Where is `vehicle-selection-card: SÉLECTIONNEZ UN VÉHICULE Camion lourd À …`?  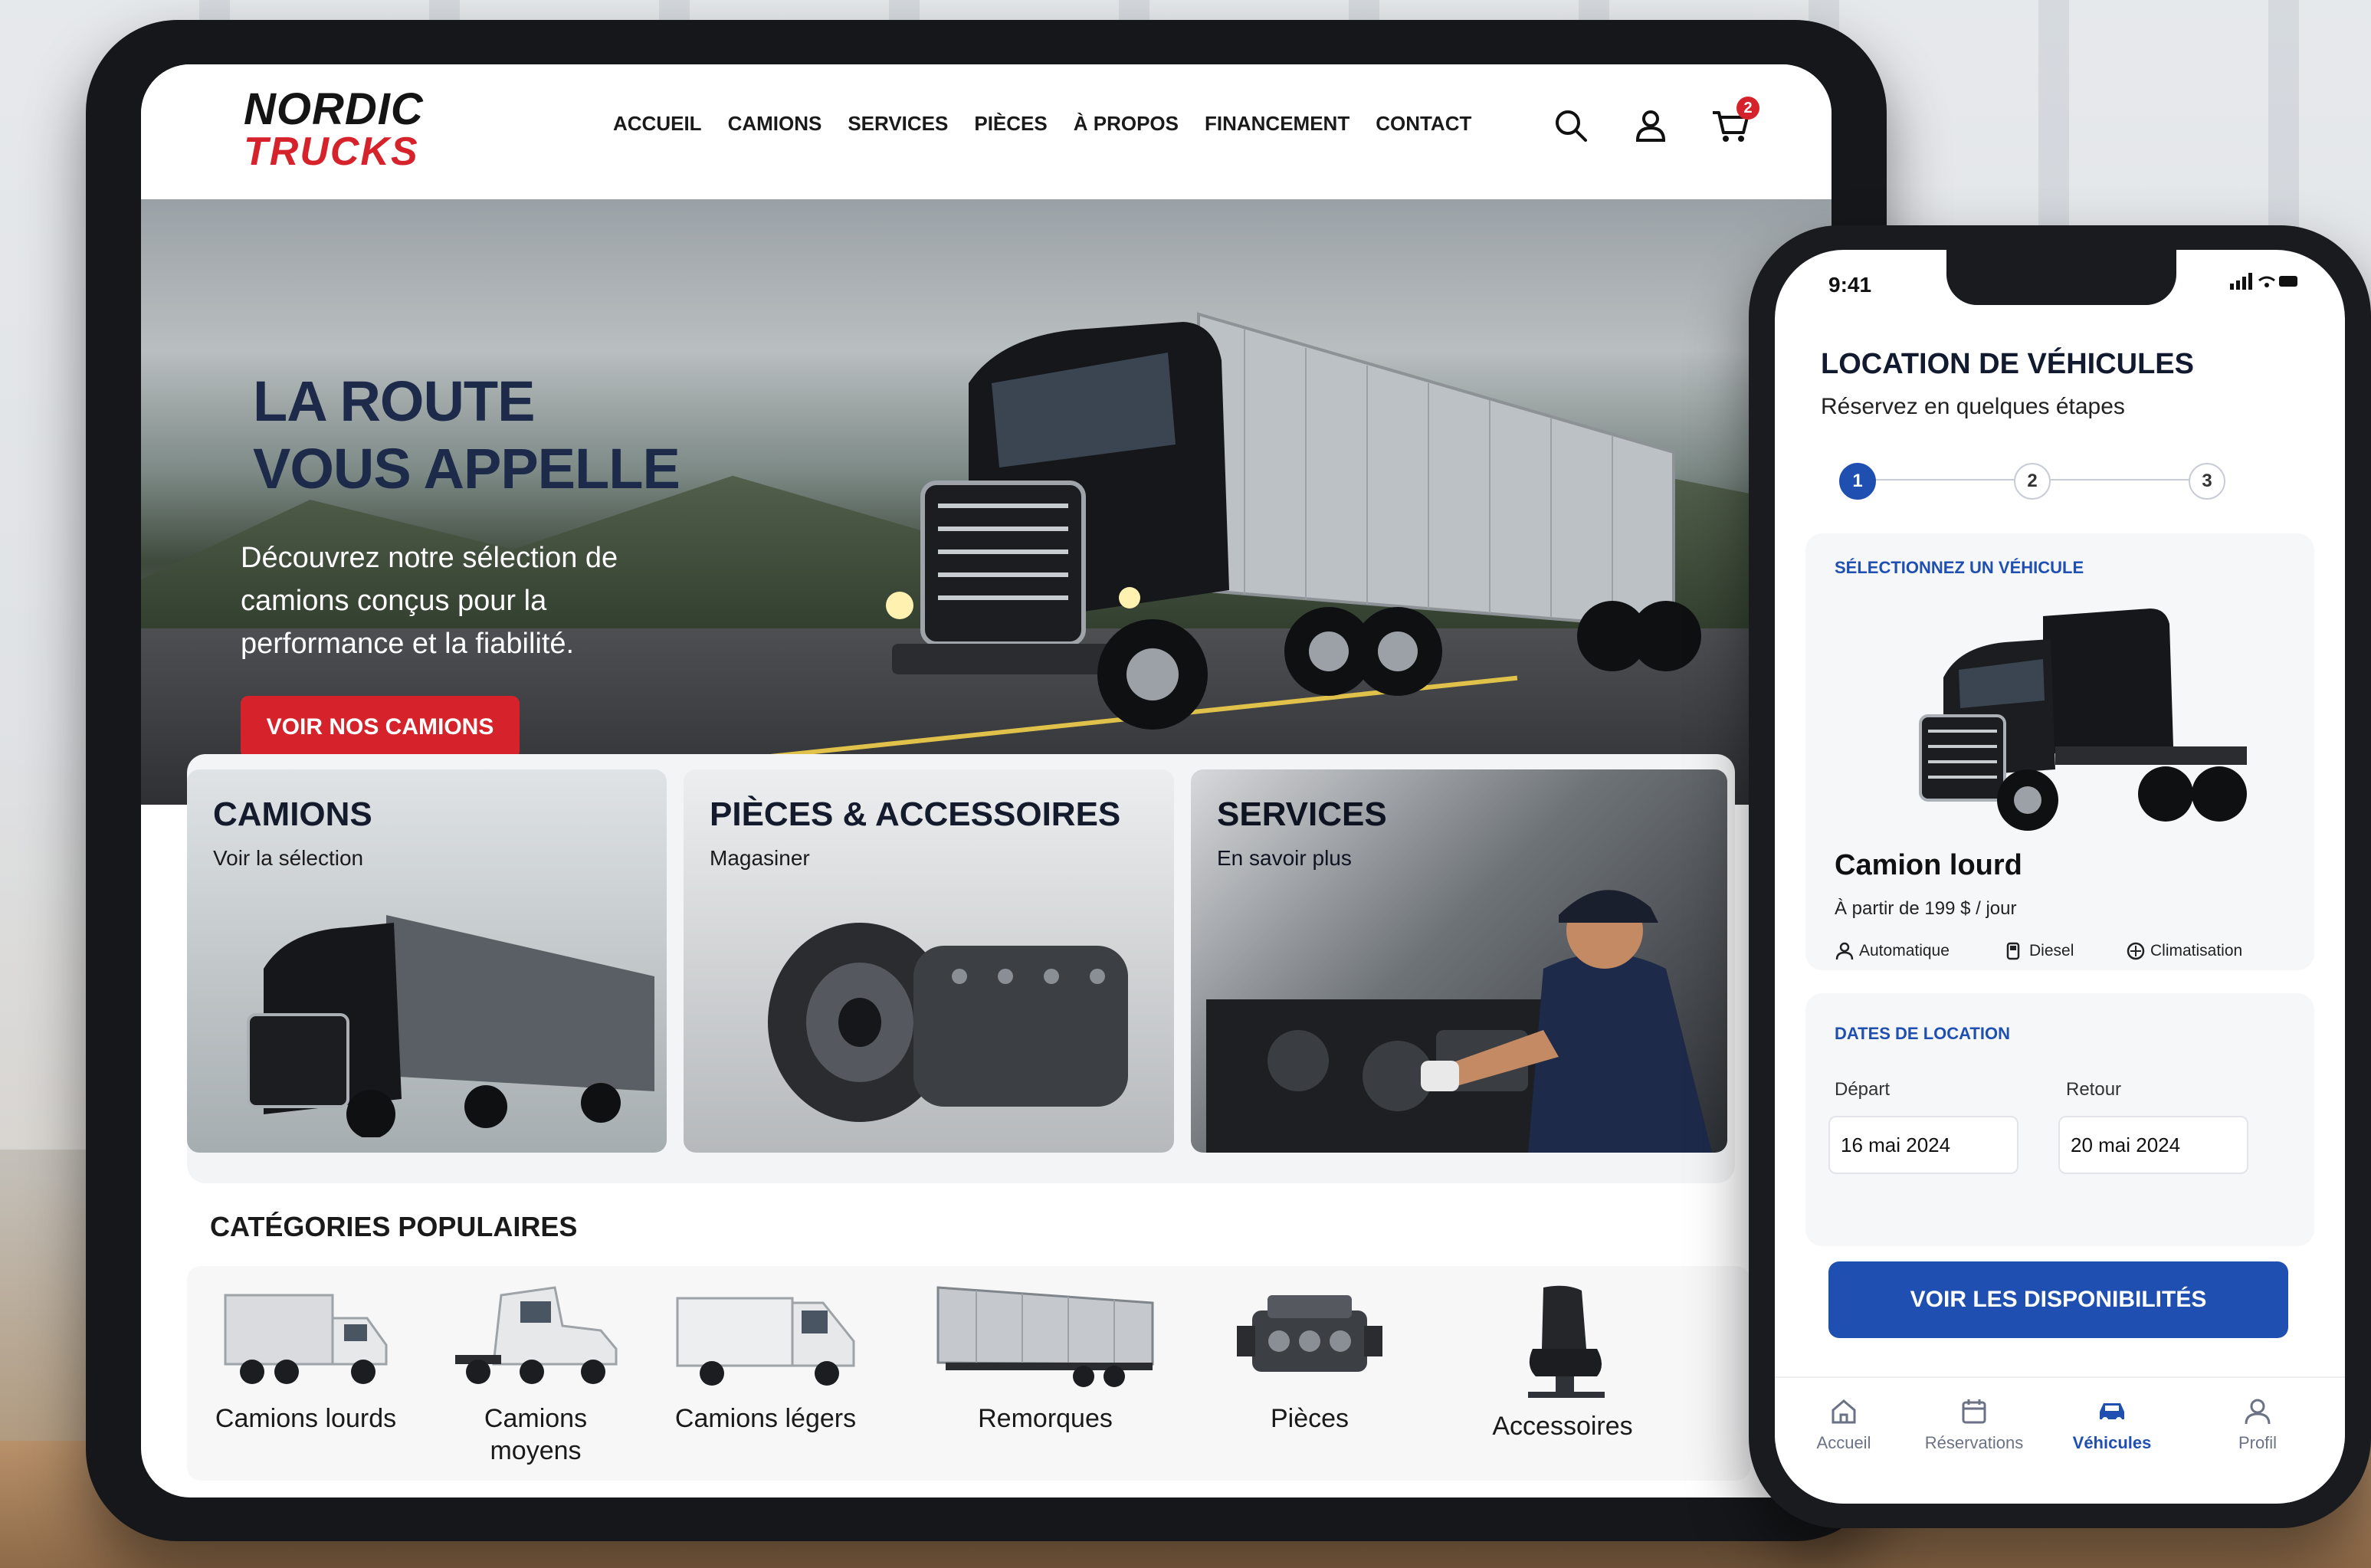 vehicle-selection-card: SÉLECTIONNEZ UN VÉHICULE Camion lourd À … is located at coordinates (2060, 751).